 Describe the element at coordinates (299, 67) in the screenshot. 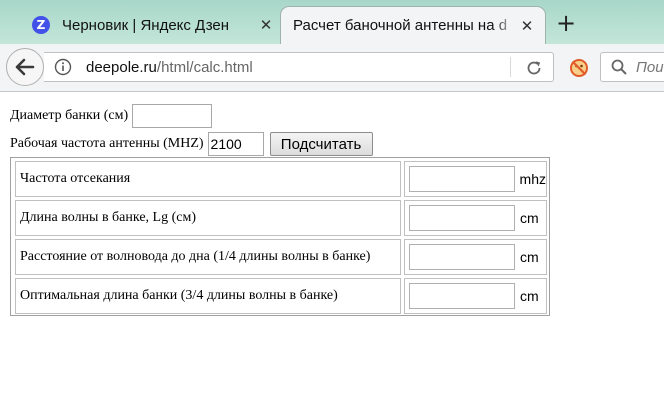

I see `address-bar: deepole.ru/html/calc.html` at that location.